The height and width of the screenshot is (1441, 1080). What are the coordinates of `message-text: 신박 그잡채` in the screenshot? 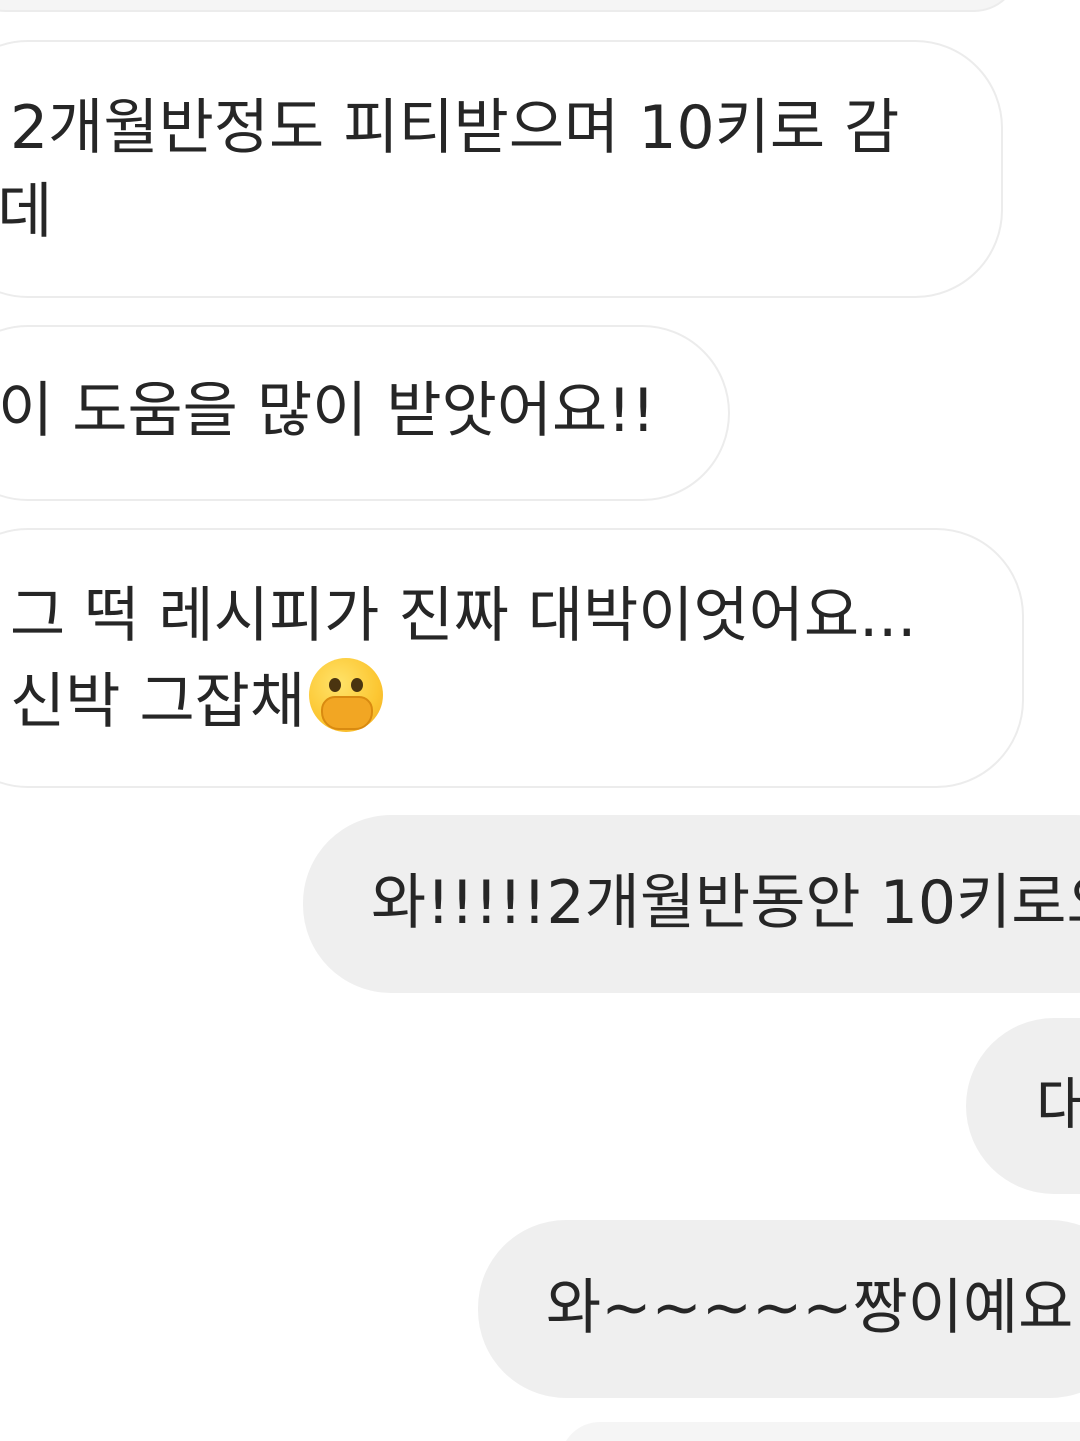 It's located at (158, 702).